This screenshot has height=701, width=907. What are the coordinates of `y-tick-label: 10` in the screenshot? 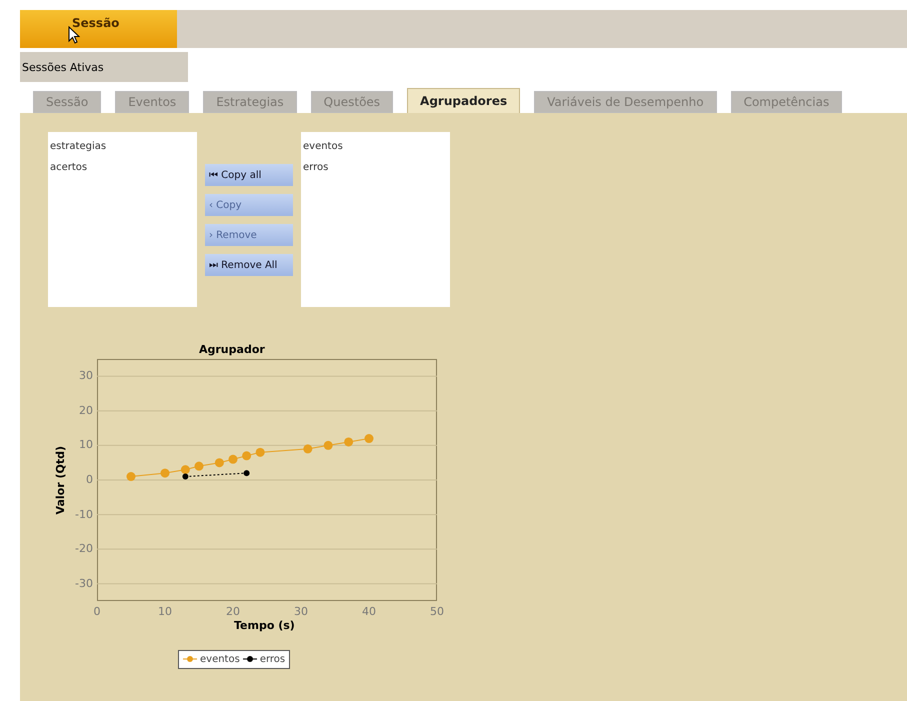 It's located at (86, 445).